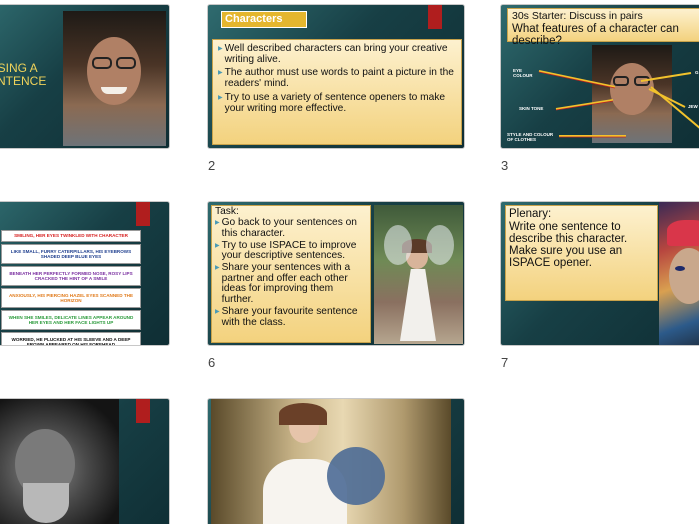  What do you see at coordinates (212, 165) in the screenshot?
I see `slide-number: 2` at bounding box center [212, 165].